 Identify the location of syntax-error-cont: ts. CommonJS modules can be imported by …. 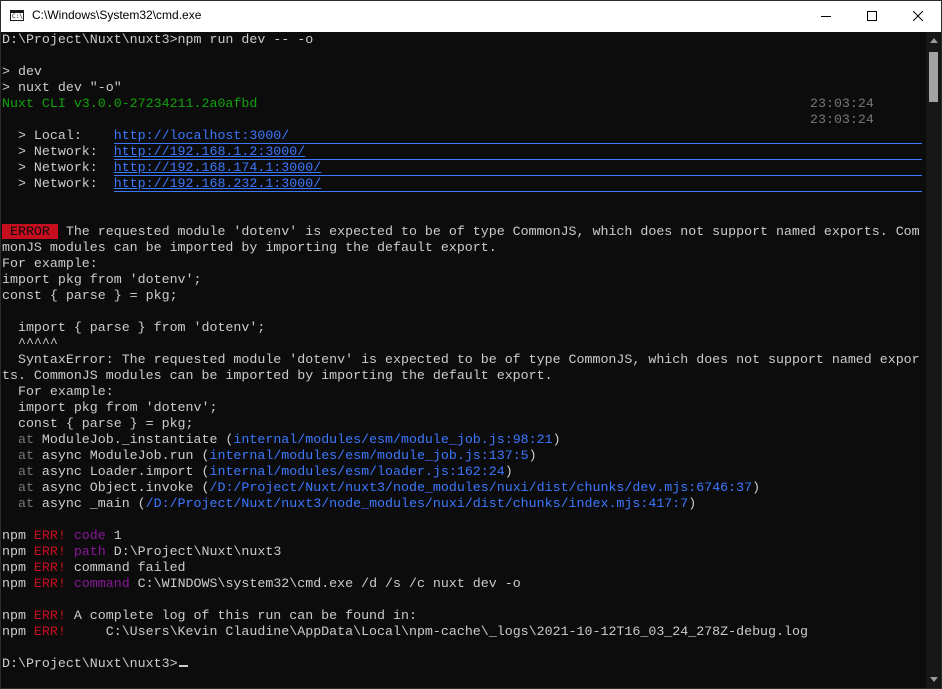
(277, 375).